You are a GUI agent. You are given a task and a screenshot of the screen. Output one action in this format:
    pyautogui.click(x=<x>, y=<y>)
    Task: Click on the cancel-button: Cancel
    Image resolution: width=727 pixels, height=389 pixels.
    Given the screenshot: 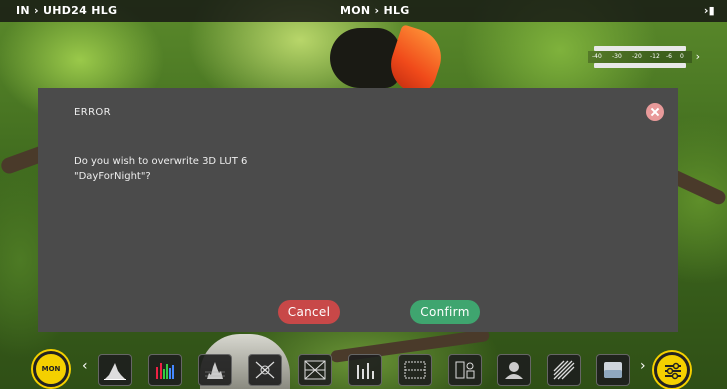 What is the action you would take?
    pyautogui.click(x=309, y=312)
    